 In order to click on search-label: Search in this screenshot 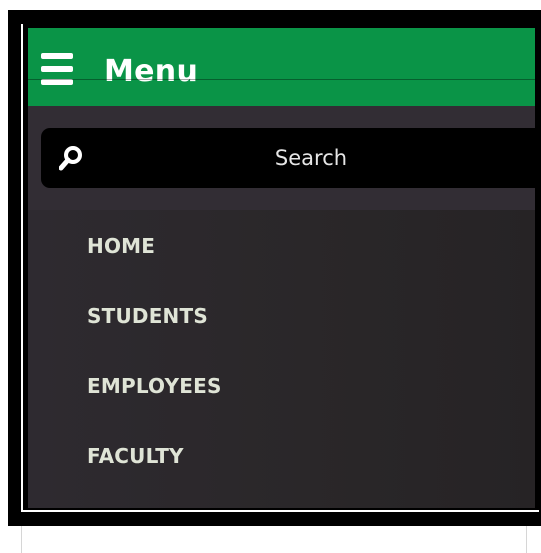, I will do `click(311, 158)`.